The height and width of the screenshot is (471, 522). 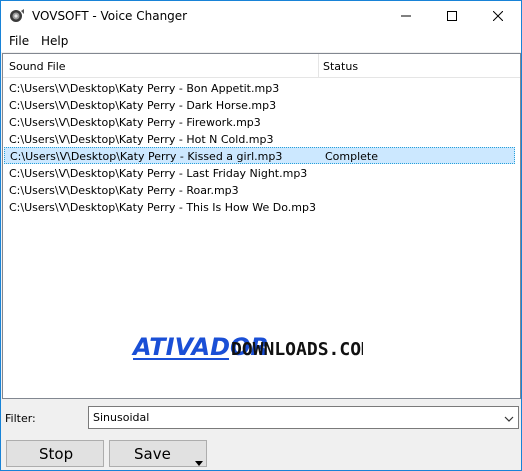 What do you see at coordinates (340, 66) in the screenshot?
I see `column-header-status: Status` at bounding box center [340, 66].